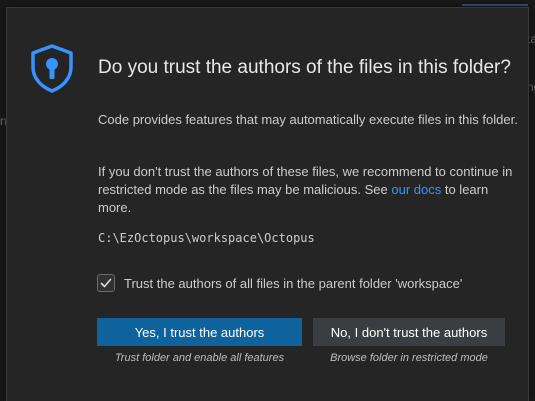 Image resolution: width=535 pixels, height=401 pixels. What do you see at coordinates (199, 332) in the screenshot?
I see `trust-button: Yes, I trust the authors` at bounding box center [199, 332].